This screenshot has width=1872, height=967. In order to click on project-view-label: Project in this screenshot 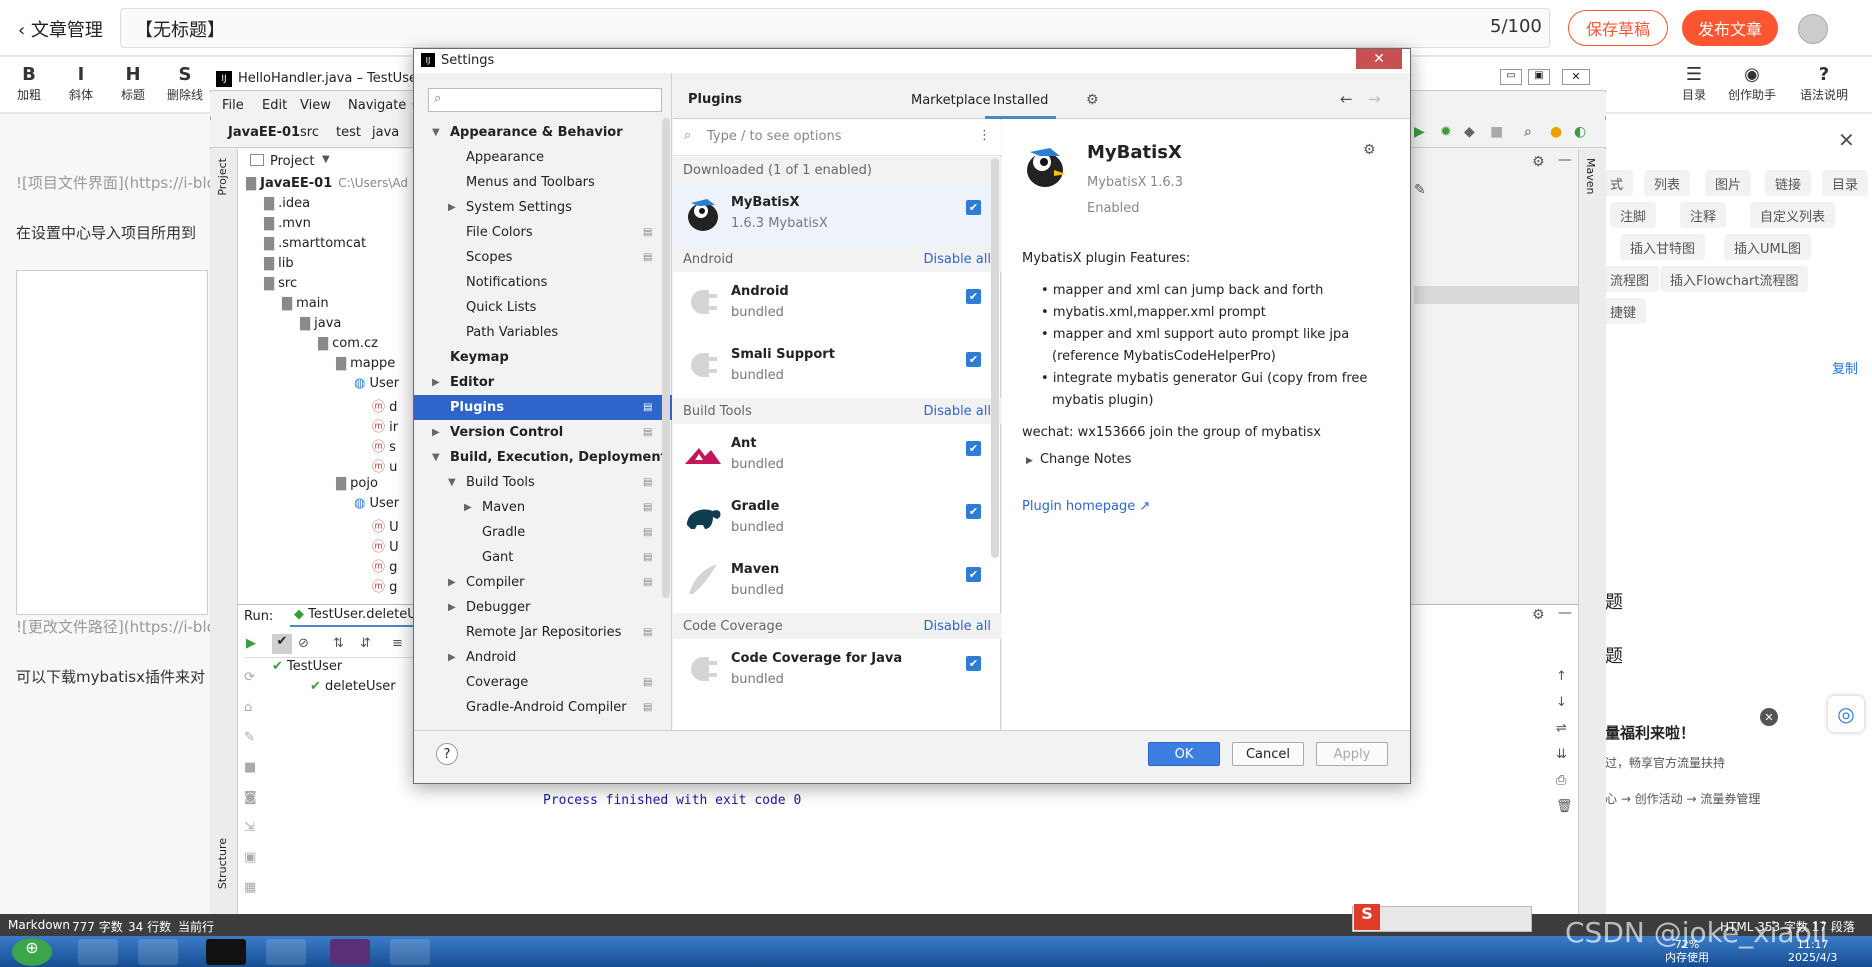, I will do `click(292, 161)`.